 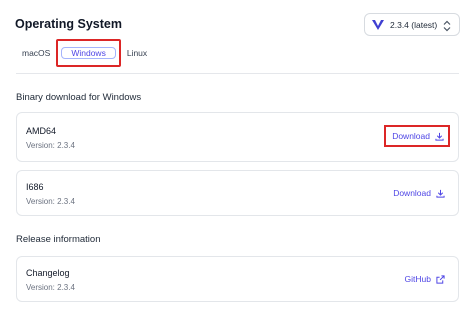 I want to click on release-version: Version: 2.3.4, so click(x=50, y=287).